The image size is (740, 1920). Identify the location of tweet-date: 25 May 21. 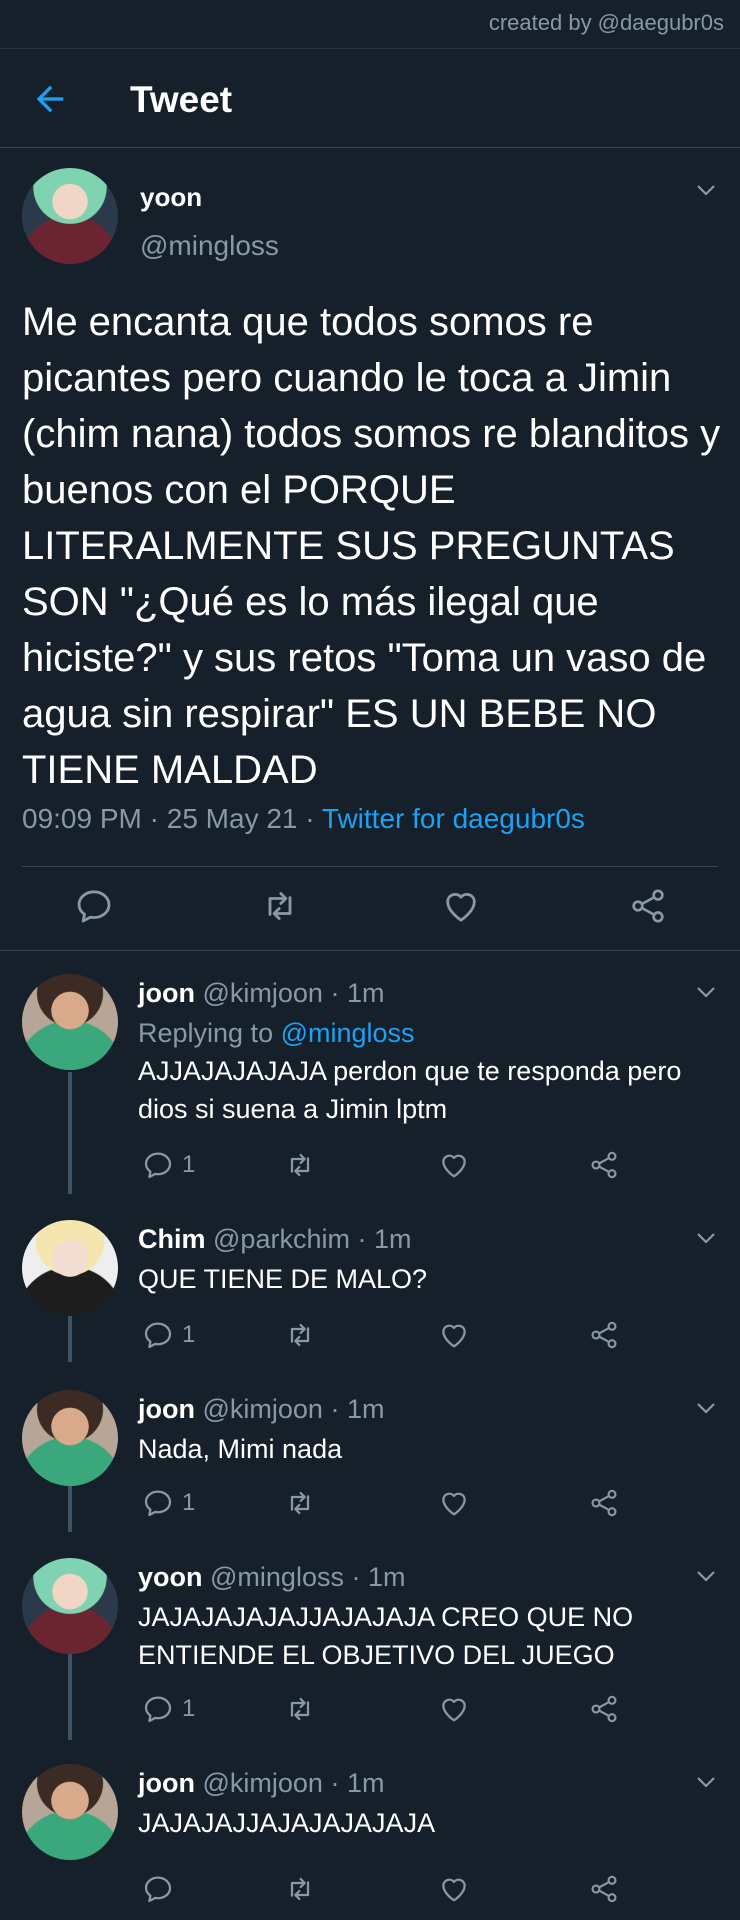
(232, 818).